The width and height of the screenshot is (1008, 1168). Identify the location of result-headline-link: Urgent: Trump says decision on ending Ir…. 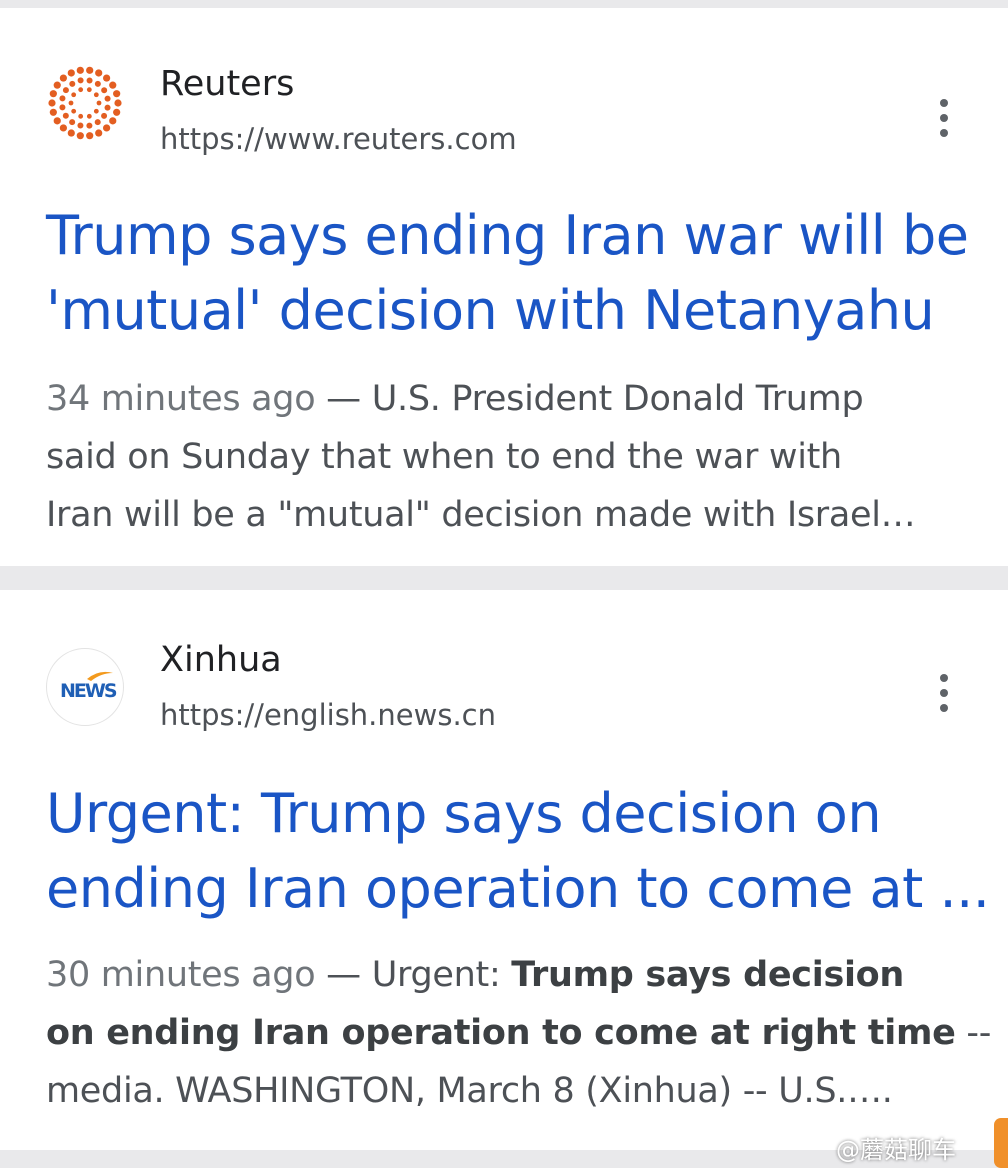
(518, 851).